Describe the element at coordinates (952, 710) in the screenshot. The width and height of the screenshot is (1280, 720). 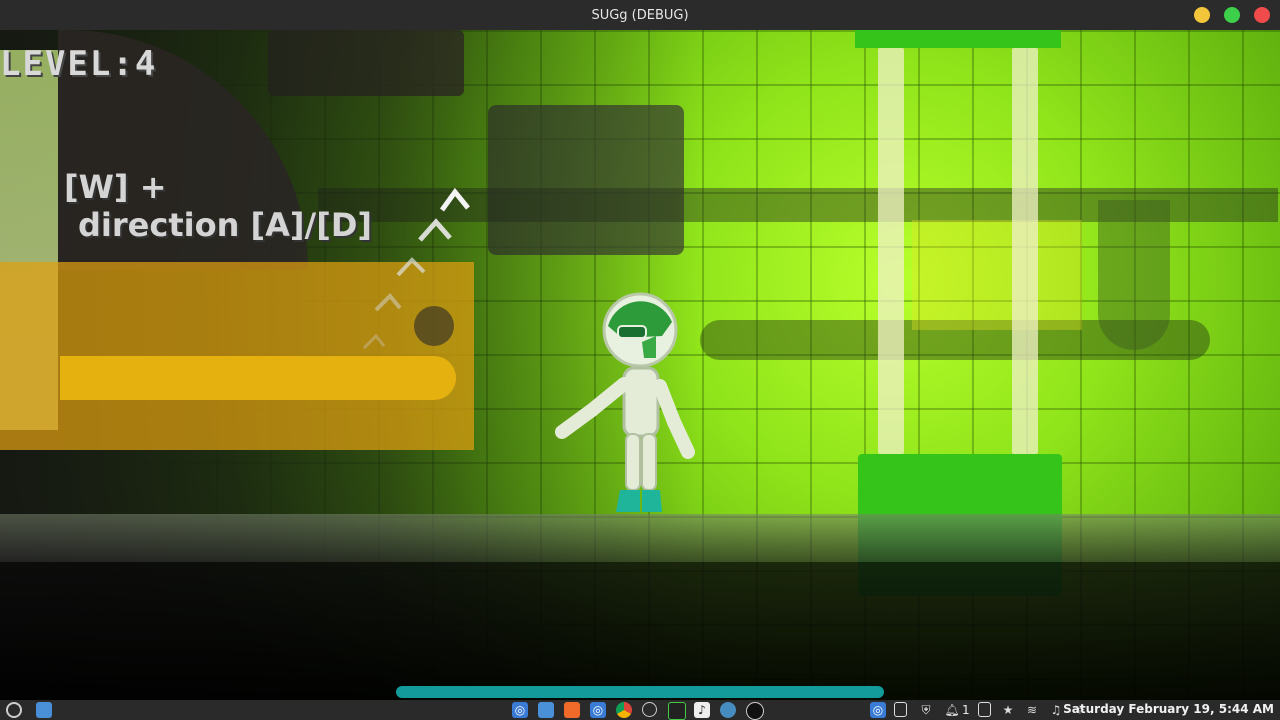
I see `notifications-icon: 🔔︎` at that location.